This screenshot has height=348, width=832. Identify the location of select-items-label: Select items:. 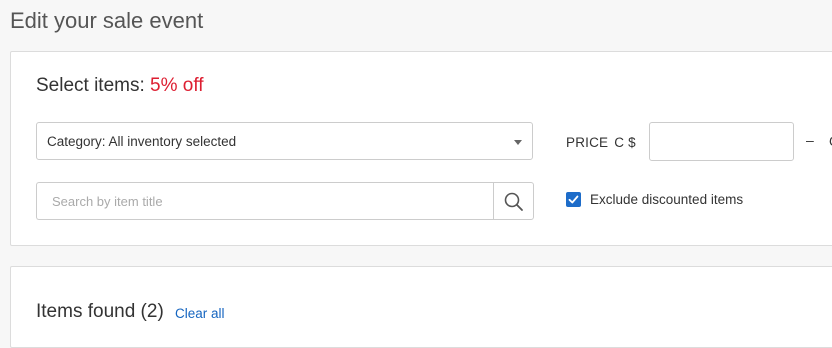
(90, 85).